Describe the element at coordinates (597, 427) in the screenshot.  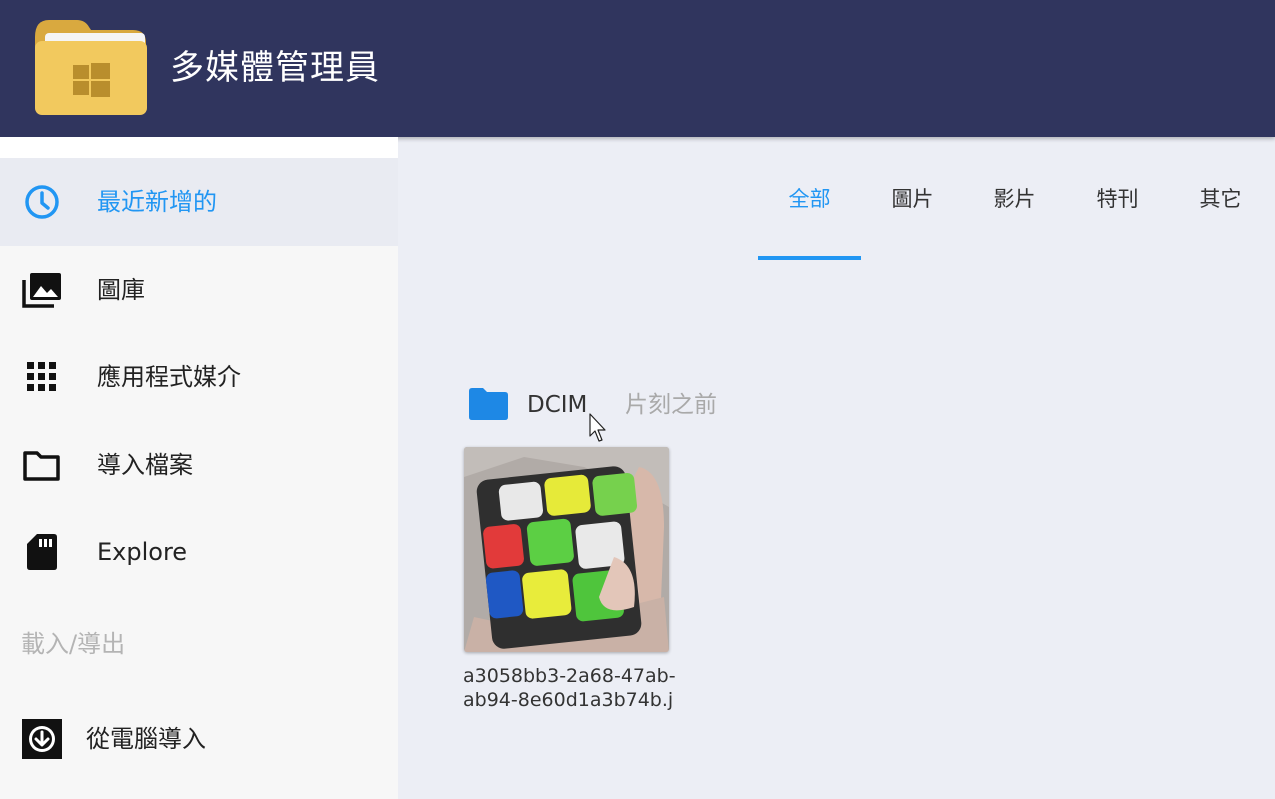
I see `mouse-cursor-icon` at that location.